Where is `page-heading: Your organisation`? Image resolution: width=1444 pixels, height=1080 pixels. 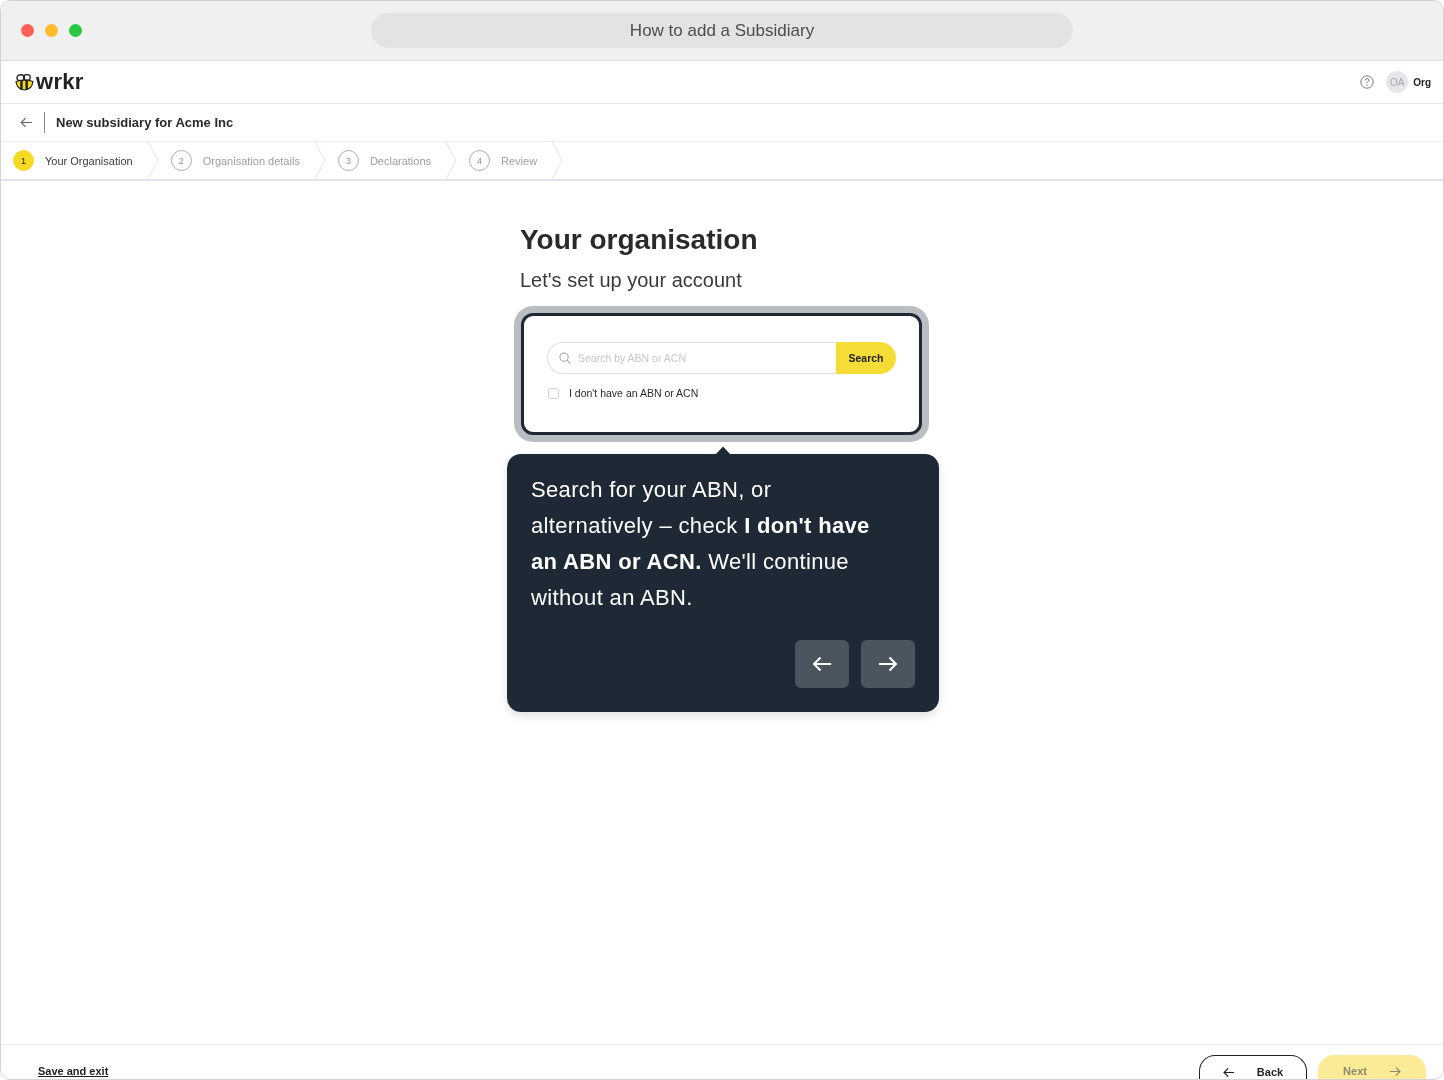
page-heading: Your organisation is located at coordinates (639, 240).